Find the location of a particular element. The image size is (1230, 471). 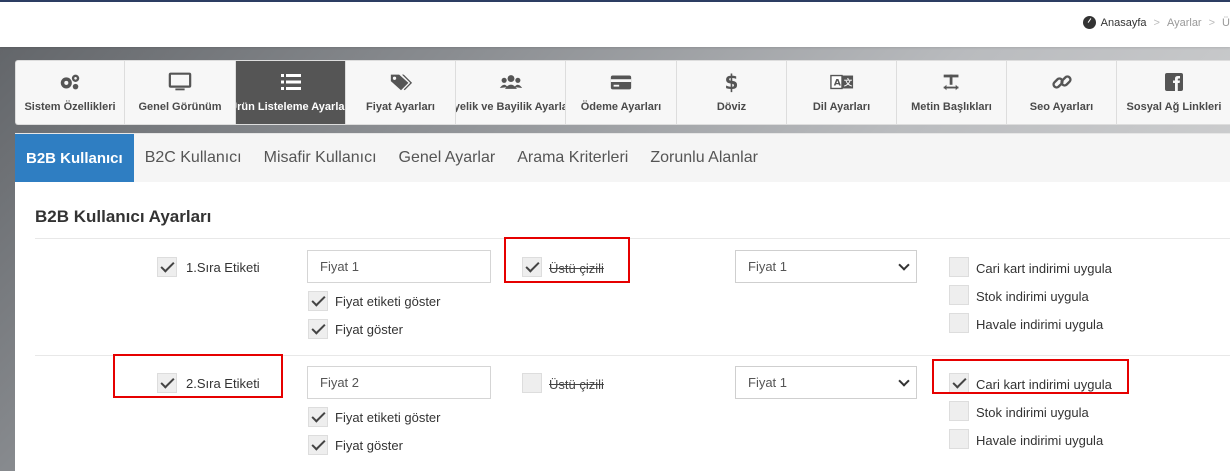

list-icon is located at coordinates (291, 82).